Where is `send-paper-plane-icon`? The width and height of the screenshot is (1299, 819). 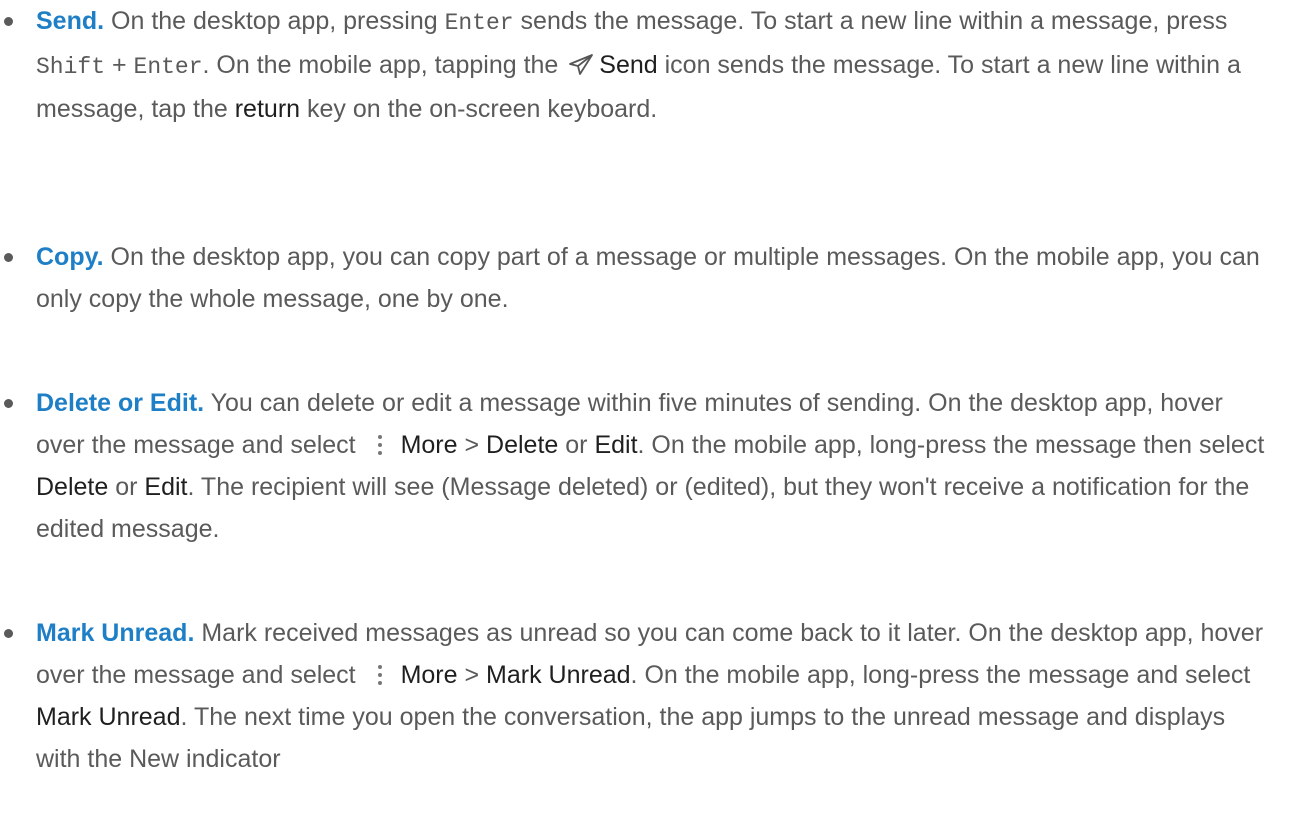
send-paper-plane-icon is located at coordinates (581, 61).